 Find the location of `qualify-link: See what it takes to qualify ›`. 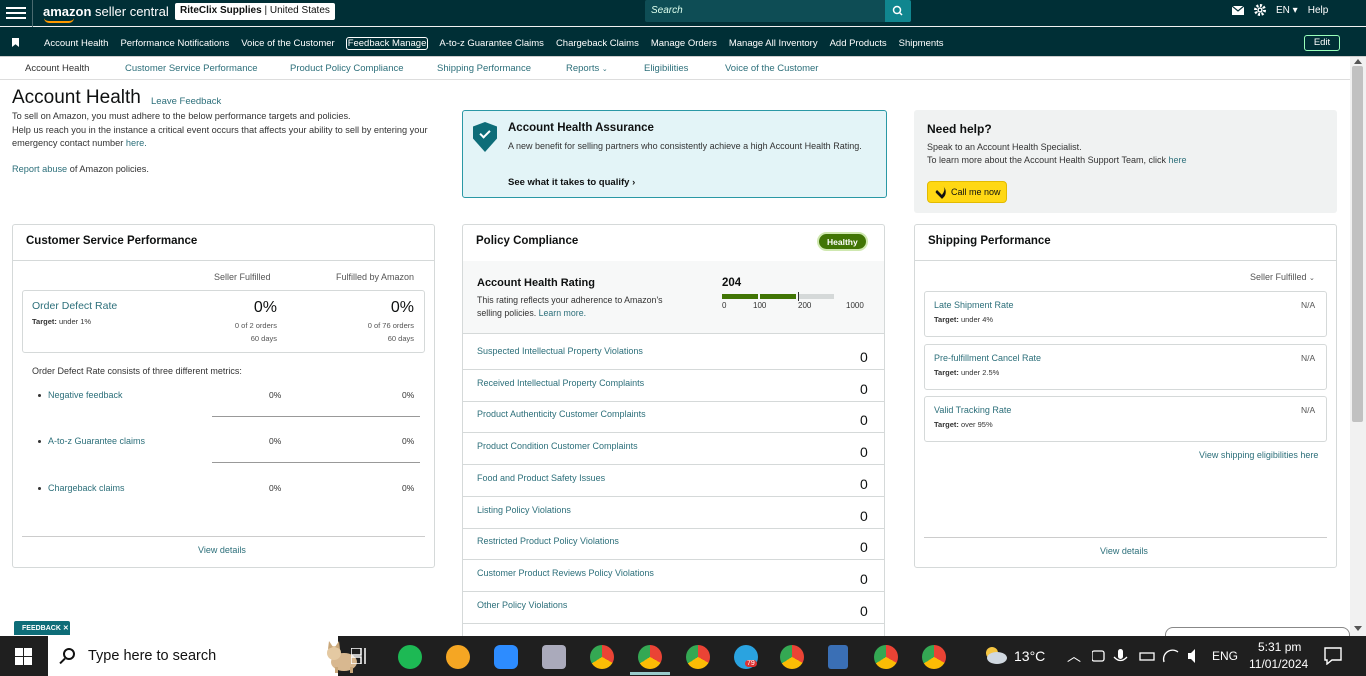

qualify-link: See what it takes to qualify › is located at coordinates (571, 182).